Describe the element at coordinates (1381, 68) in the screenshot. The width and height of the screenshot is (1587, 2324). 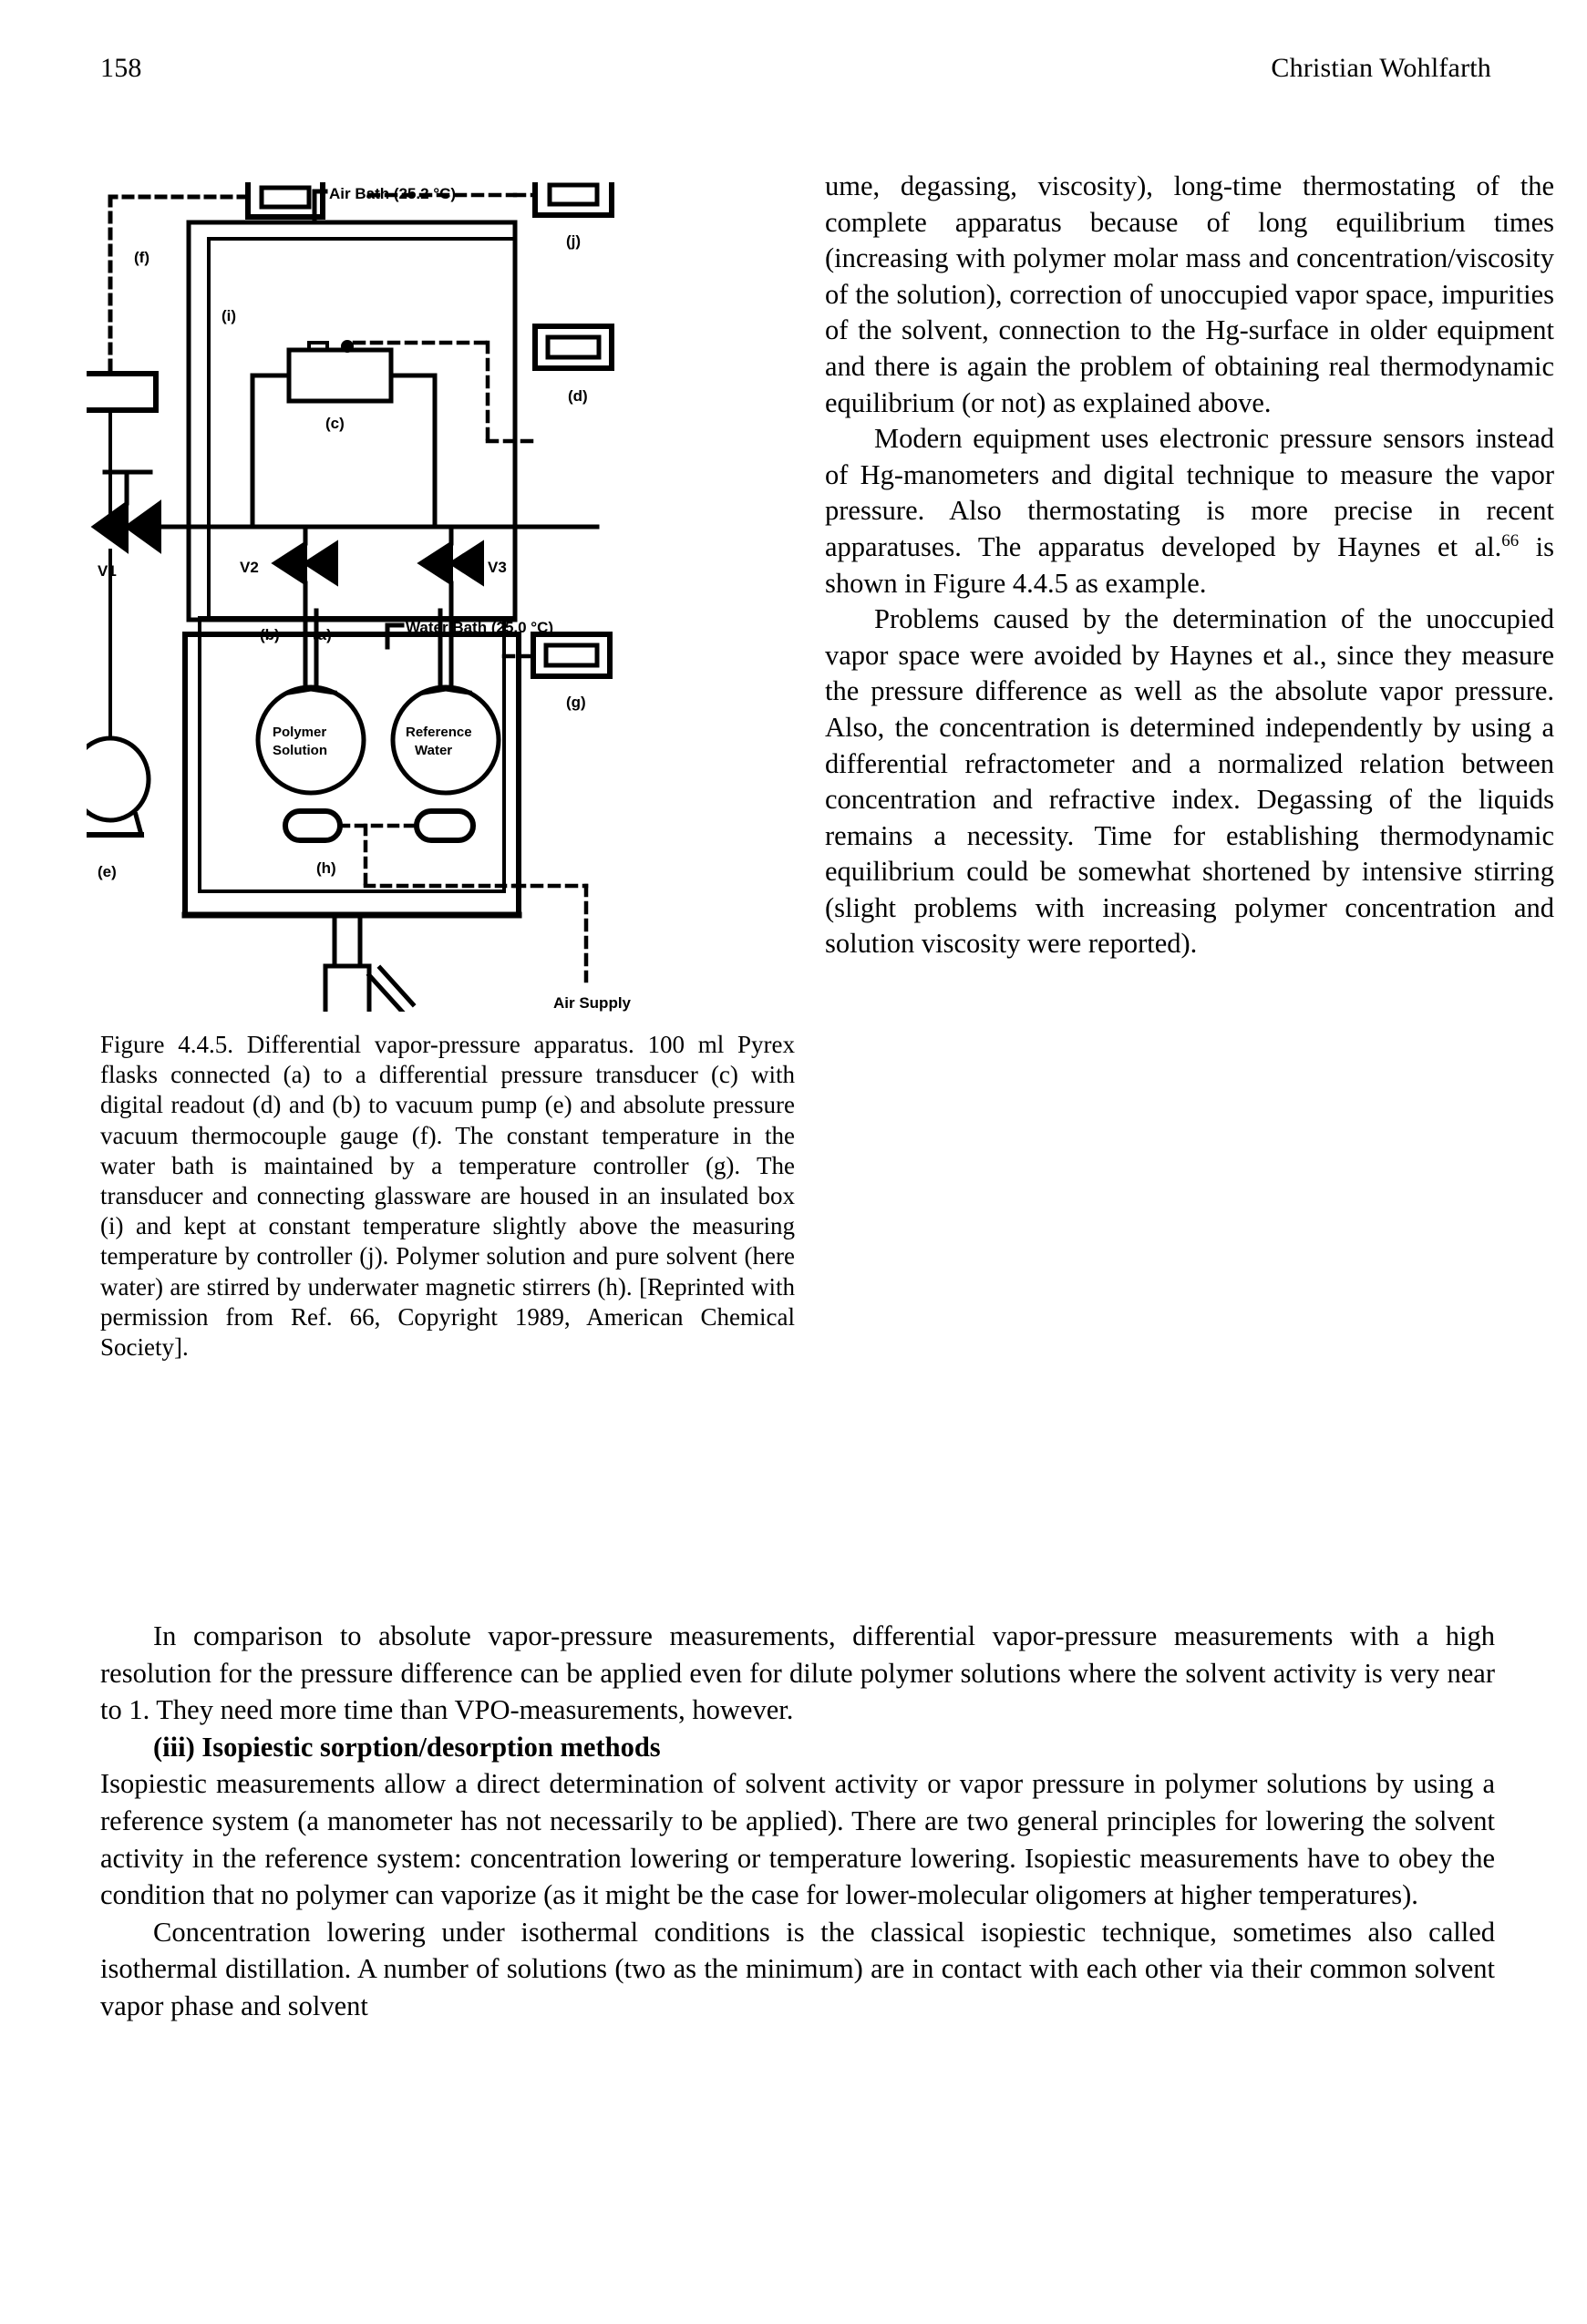
I see `running-head-author: Christian Wohlfarth` at that location.